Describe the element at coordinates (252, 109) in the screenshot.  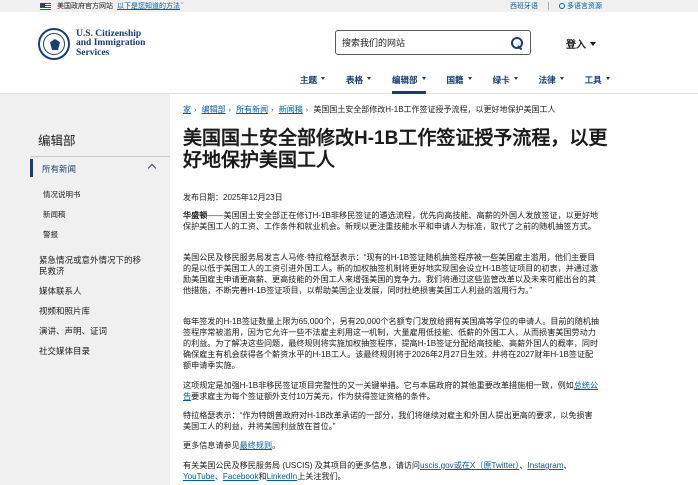
I see `breadcrumb-all-news: 所有新闻` at that location.